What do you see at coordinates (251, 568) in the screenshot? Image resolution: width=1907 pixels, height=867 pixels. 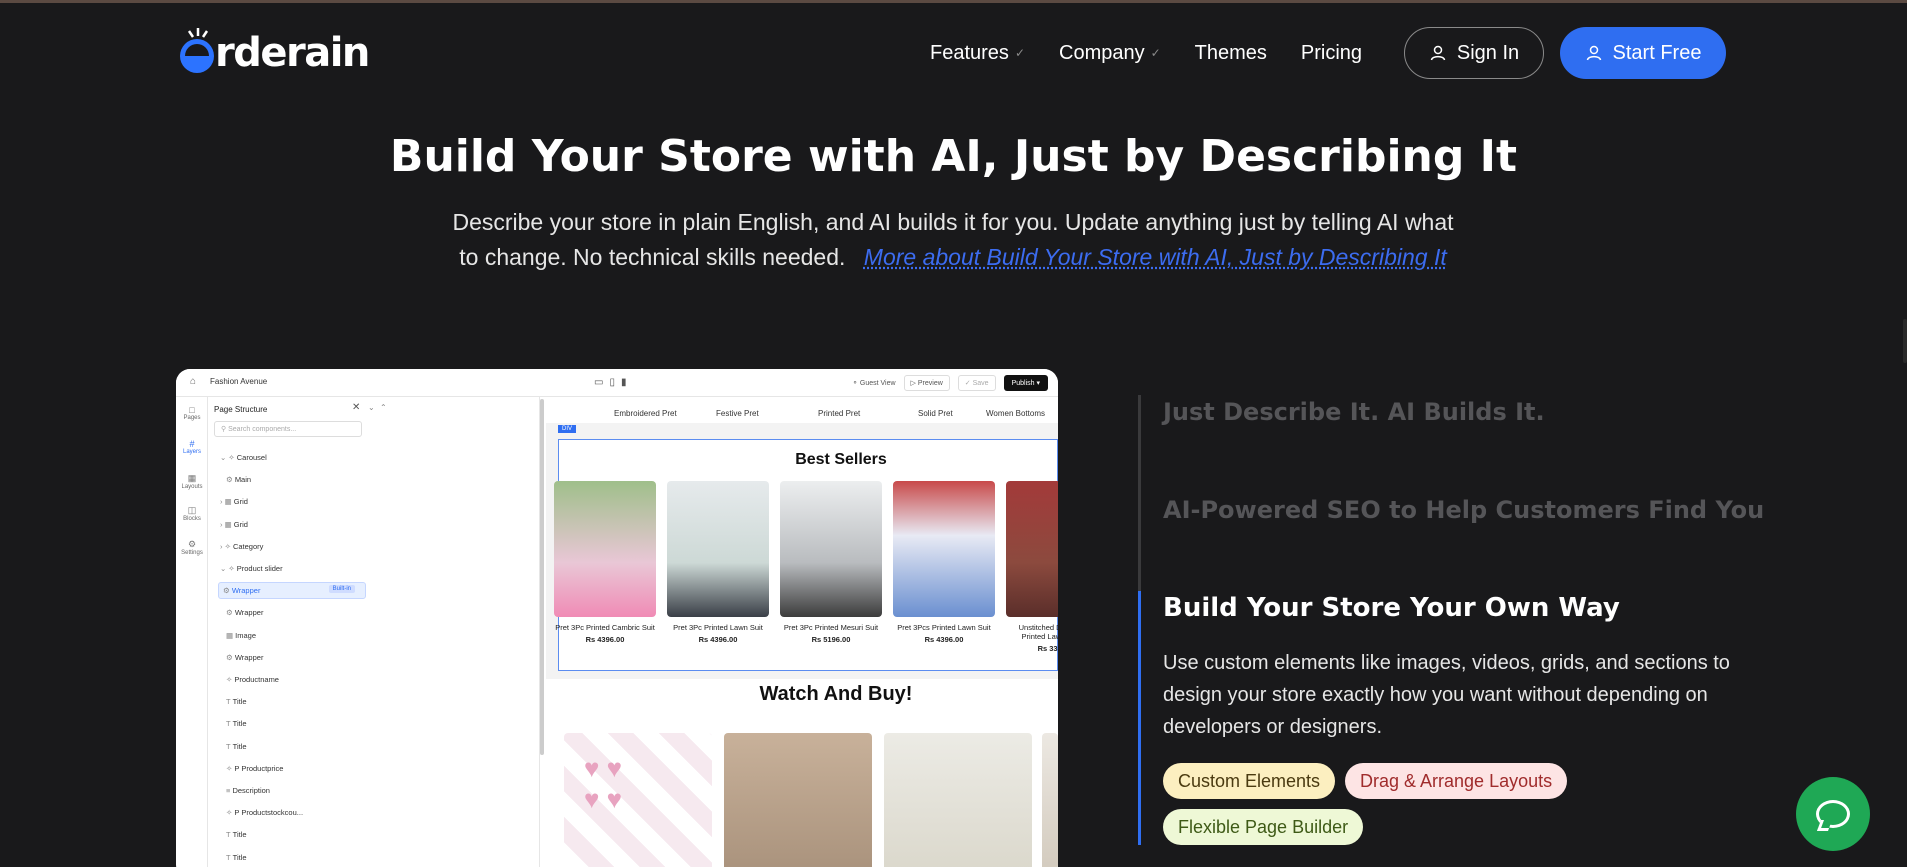 I see `layer-item: ⌄ ✧ Product slider` at bounding box center [251, 568].